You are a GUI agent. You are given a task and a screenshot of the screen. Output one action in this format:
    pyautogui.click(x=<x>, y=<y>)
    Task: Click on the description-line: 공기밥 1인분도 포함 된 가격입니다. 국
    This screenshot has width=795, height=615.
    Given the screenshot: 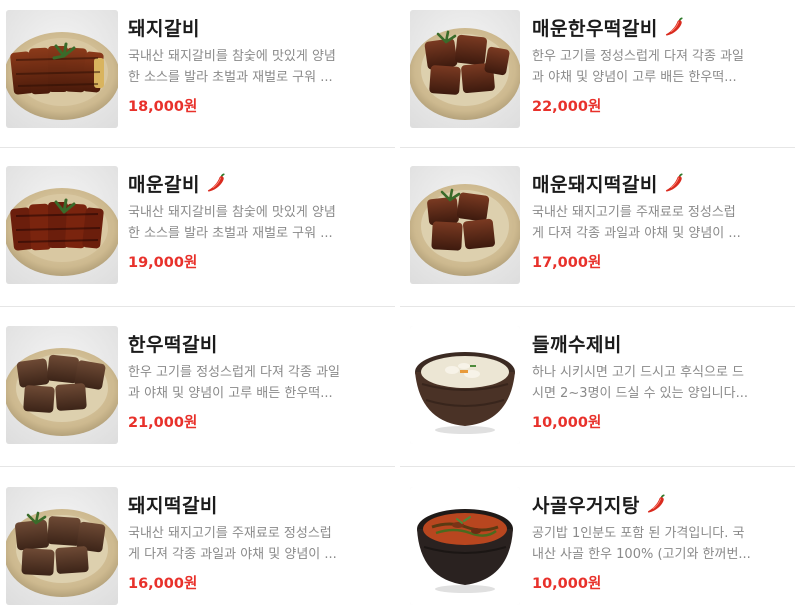 What is the action you would take?
    pyautogui.click(x=638, y=533)
    